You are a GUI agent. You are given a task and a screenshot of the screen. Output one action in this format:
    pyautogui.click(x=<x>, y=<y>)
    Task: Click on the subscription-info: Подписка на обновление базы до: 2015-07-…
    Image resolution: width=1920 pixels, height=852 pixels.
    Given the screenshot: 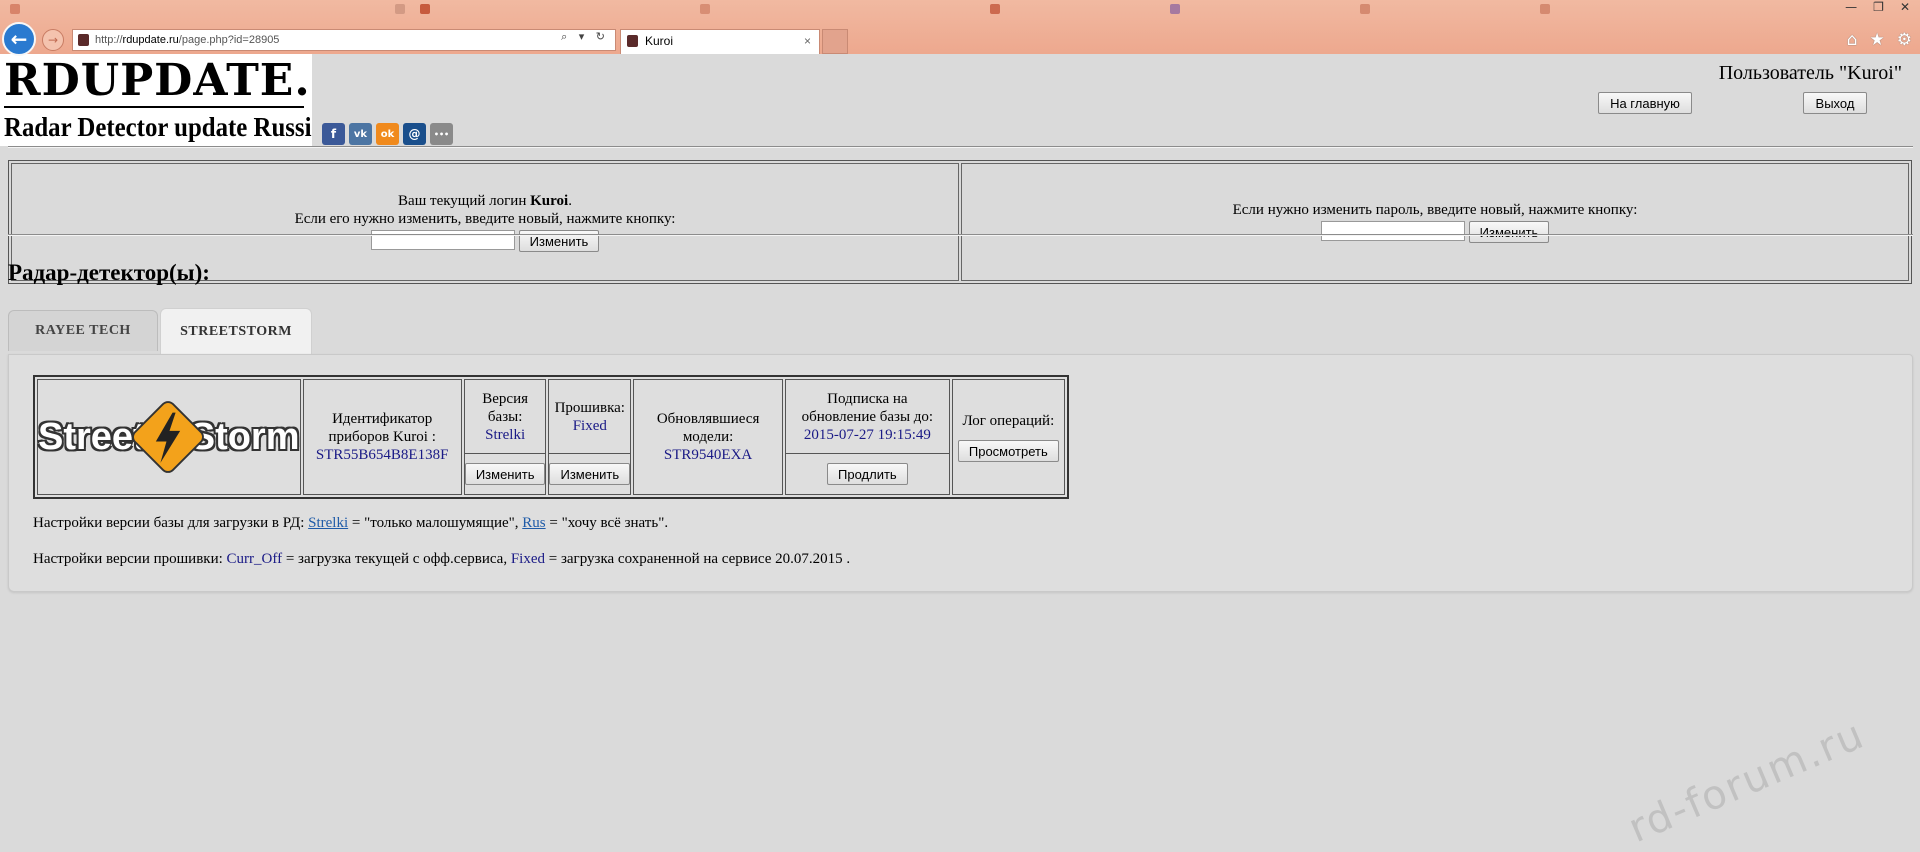 What is the action you would take?
    pyautogui.click(x=867, y=417)
    